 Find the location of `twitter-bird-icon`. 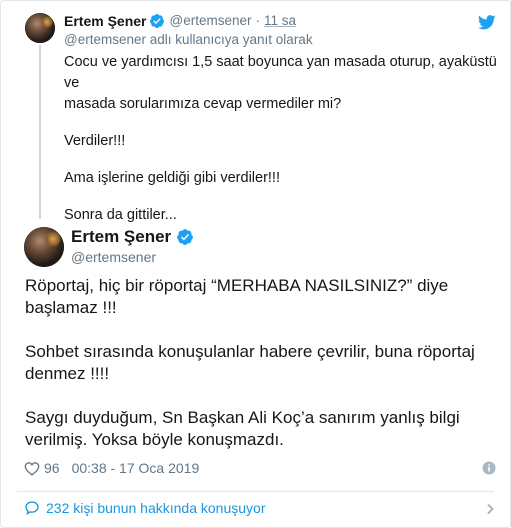

twitter-bird-icon is located at coordinates (487, 22).